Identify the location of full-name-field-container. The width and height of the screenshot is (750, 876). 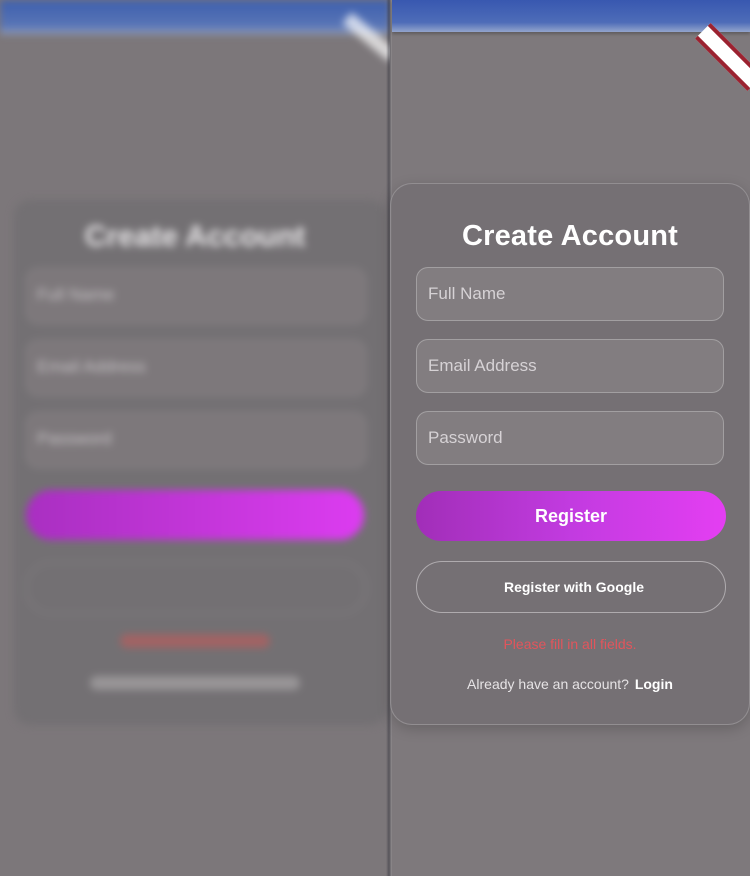
(570, 294).